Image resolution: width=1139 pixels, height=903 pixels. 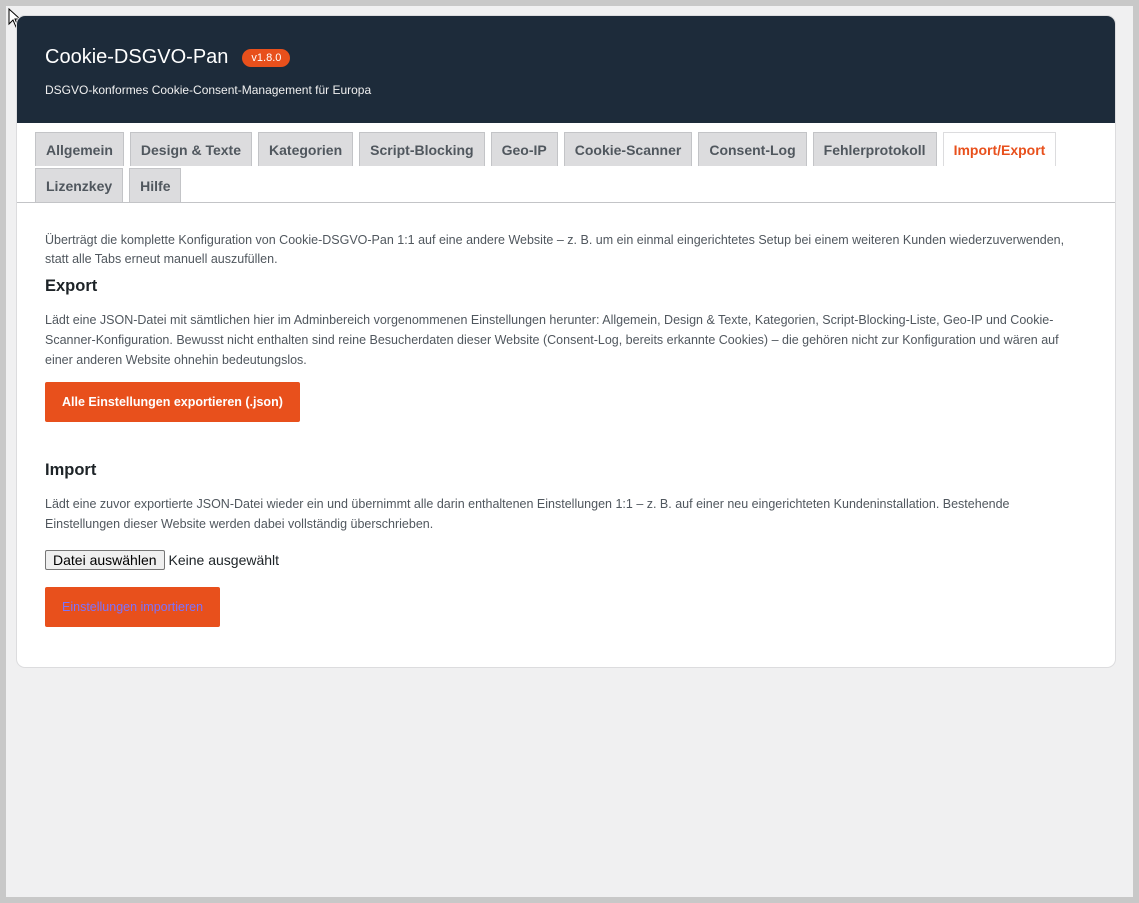 What do you see at coordinates (105, 560) in the screenshot?
I see `choose-file-button: Datei auswählen` at bounding box center [105, 560].